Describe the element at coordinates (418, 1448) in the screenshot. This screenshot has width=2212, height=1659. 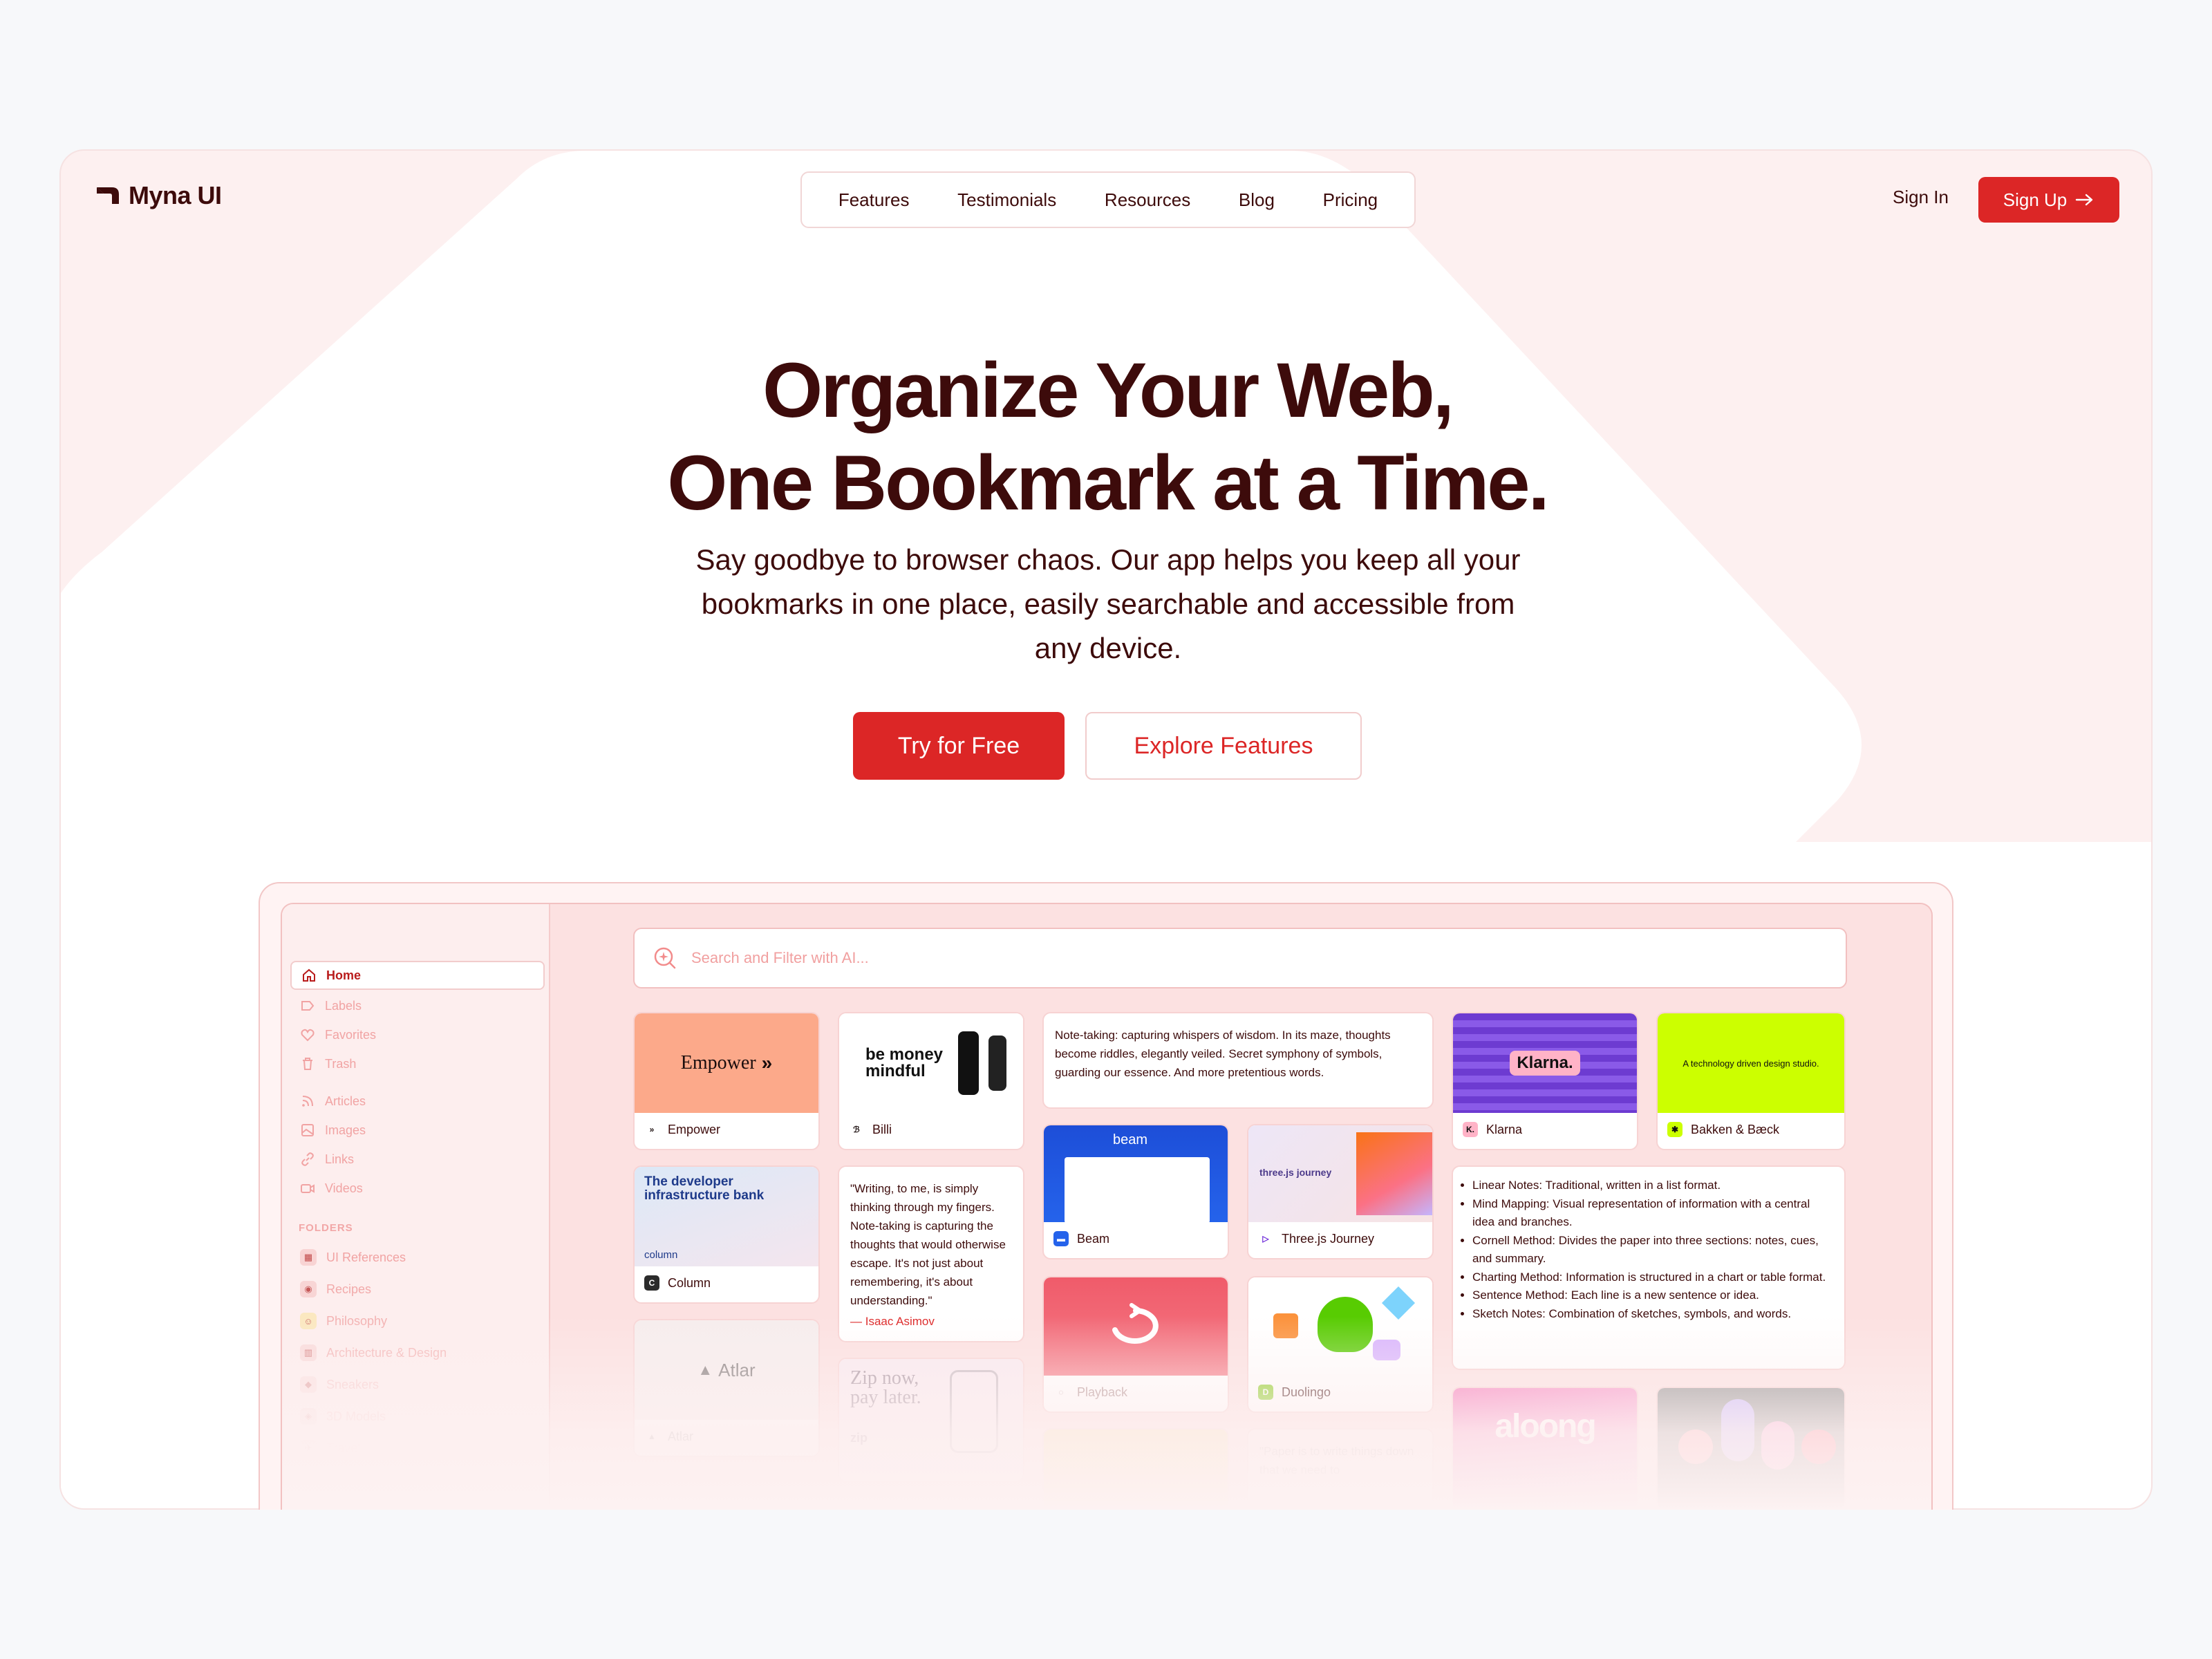
I see `folder-travel: ✈ Travel` at that location.